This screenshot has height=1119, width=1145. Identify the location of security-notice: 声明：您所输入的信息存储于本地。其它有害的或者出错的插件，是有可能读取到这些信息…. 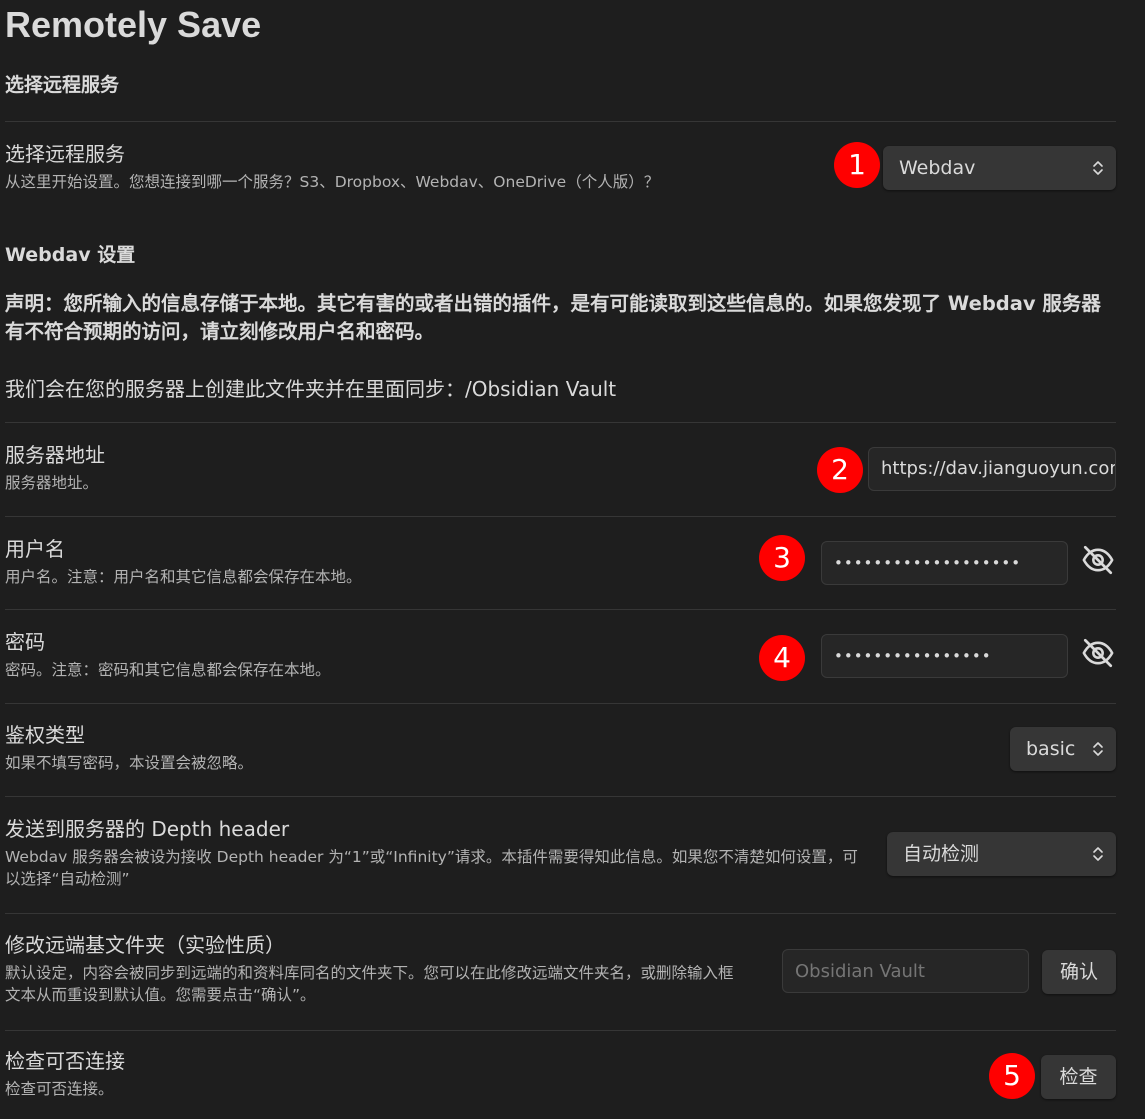
(553, 317).